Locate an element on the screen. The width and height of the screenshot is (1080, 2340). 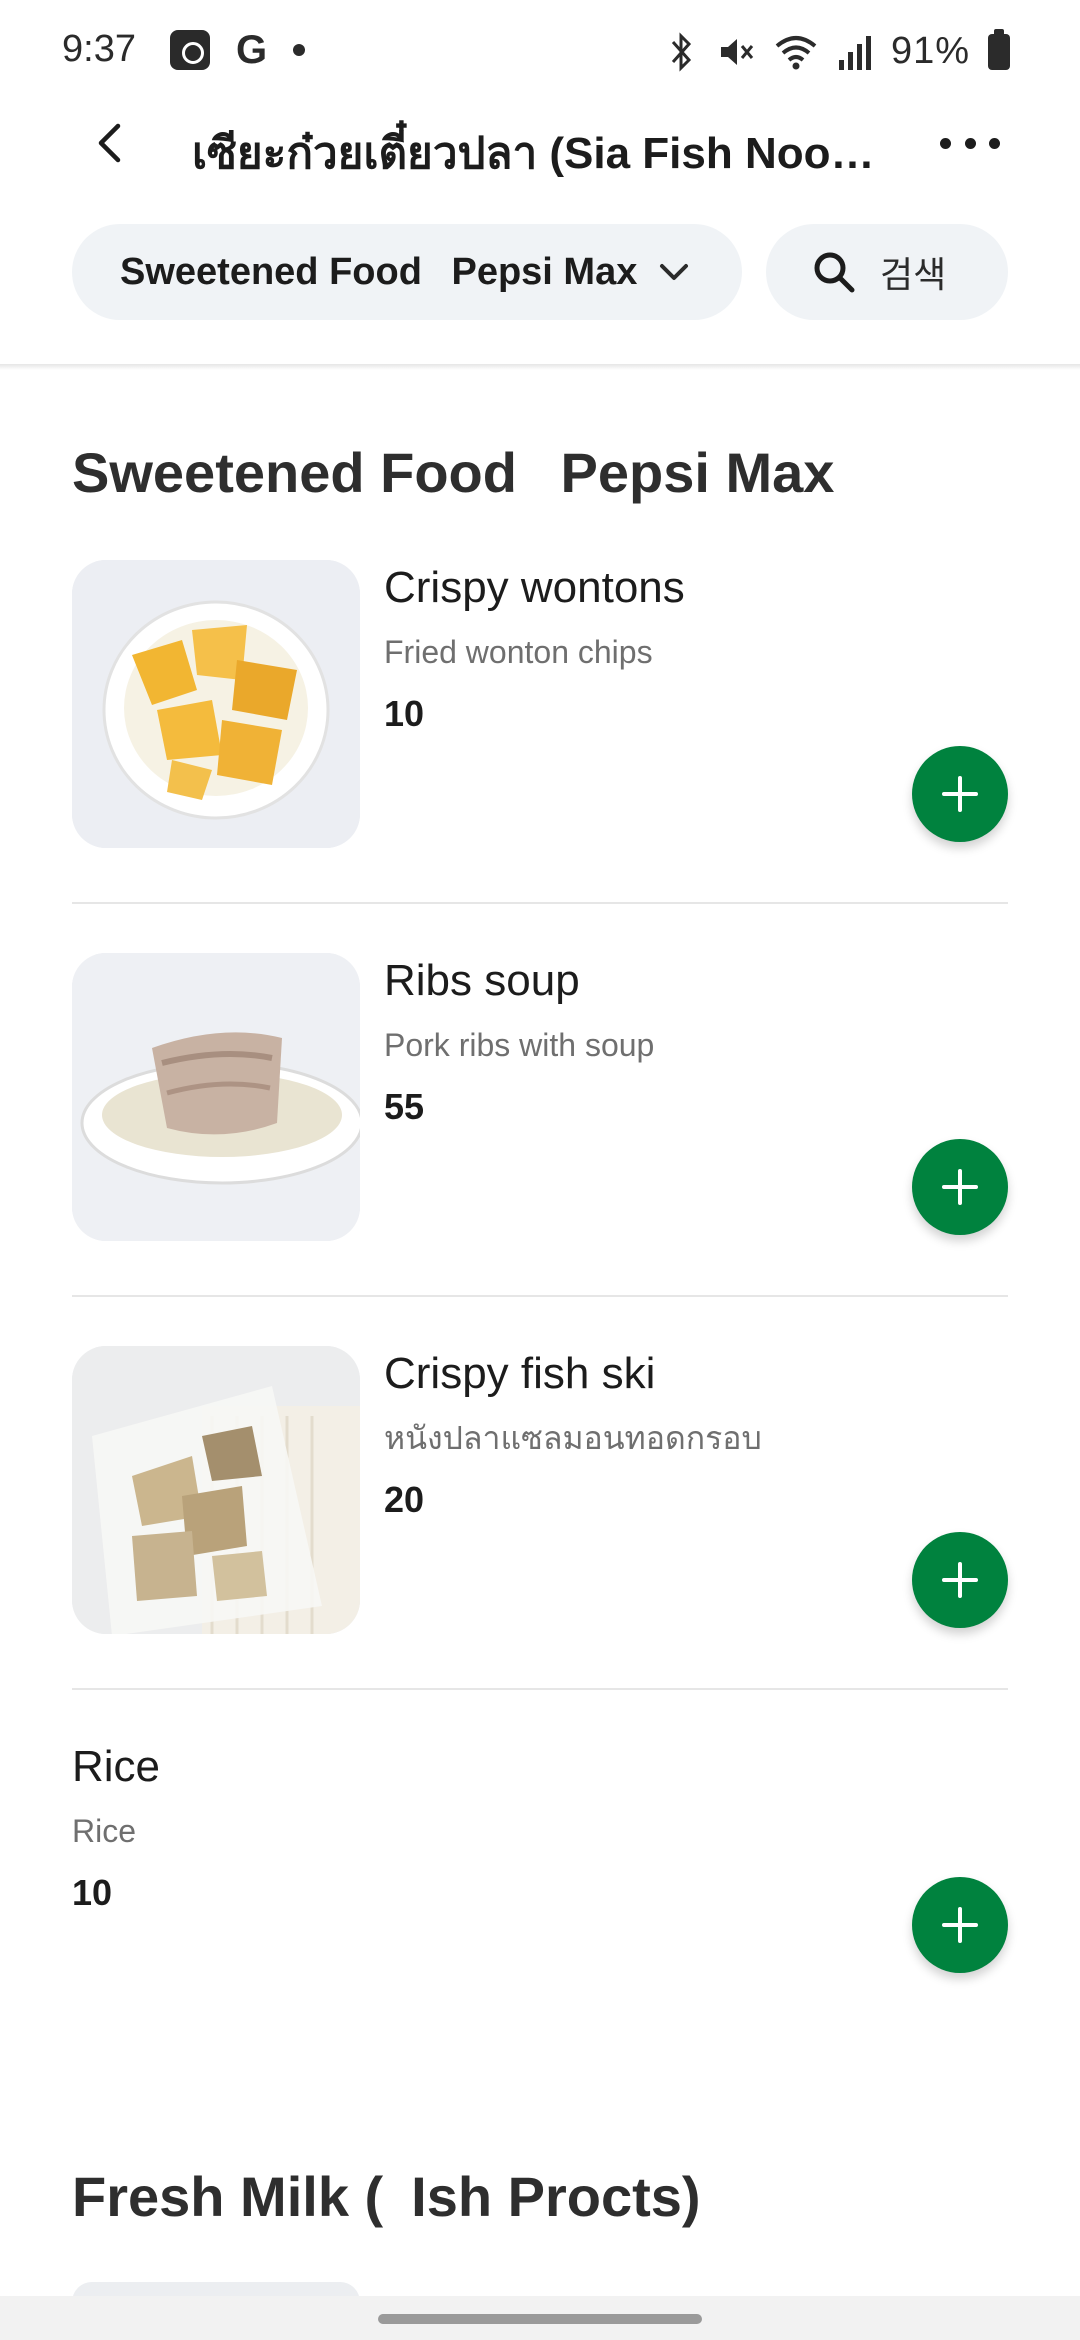
back-button is located at coordinates (111, 143).